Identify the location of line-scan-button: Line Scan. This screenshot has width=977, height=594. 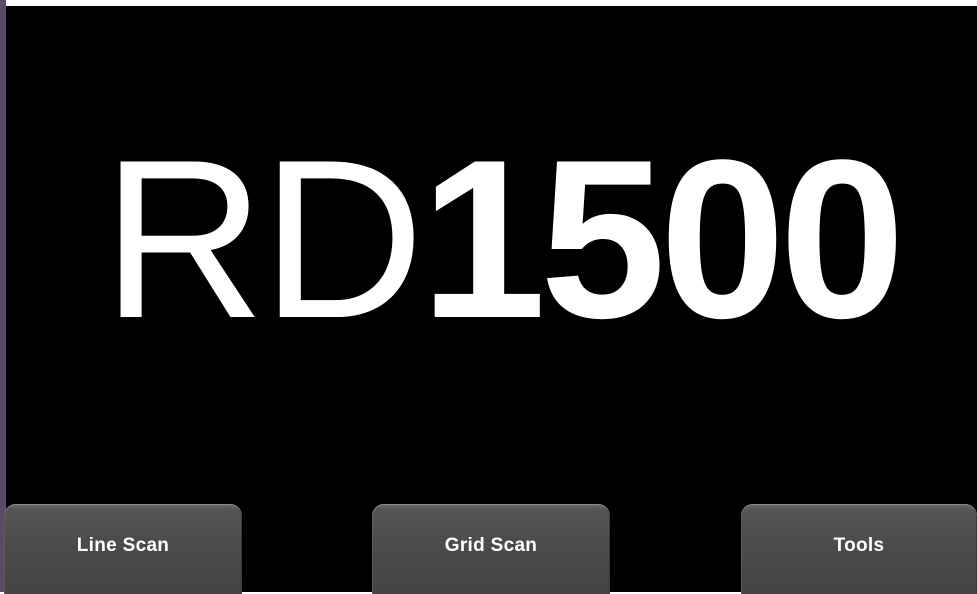
(123, 549).